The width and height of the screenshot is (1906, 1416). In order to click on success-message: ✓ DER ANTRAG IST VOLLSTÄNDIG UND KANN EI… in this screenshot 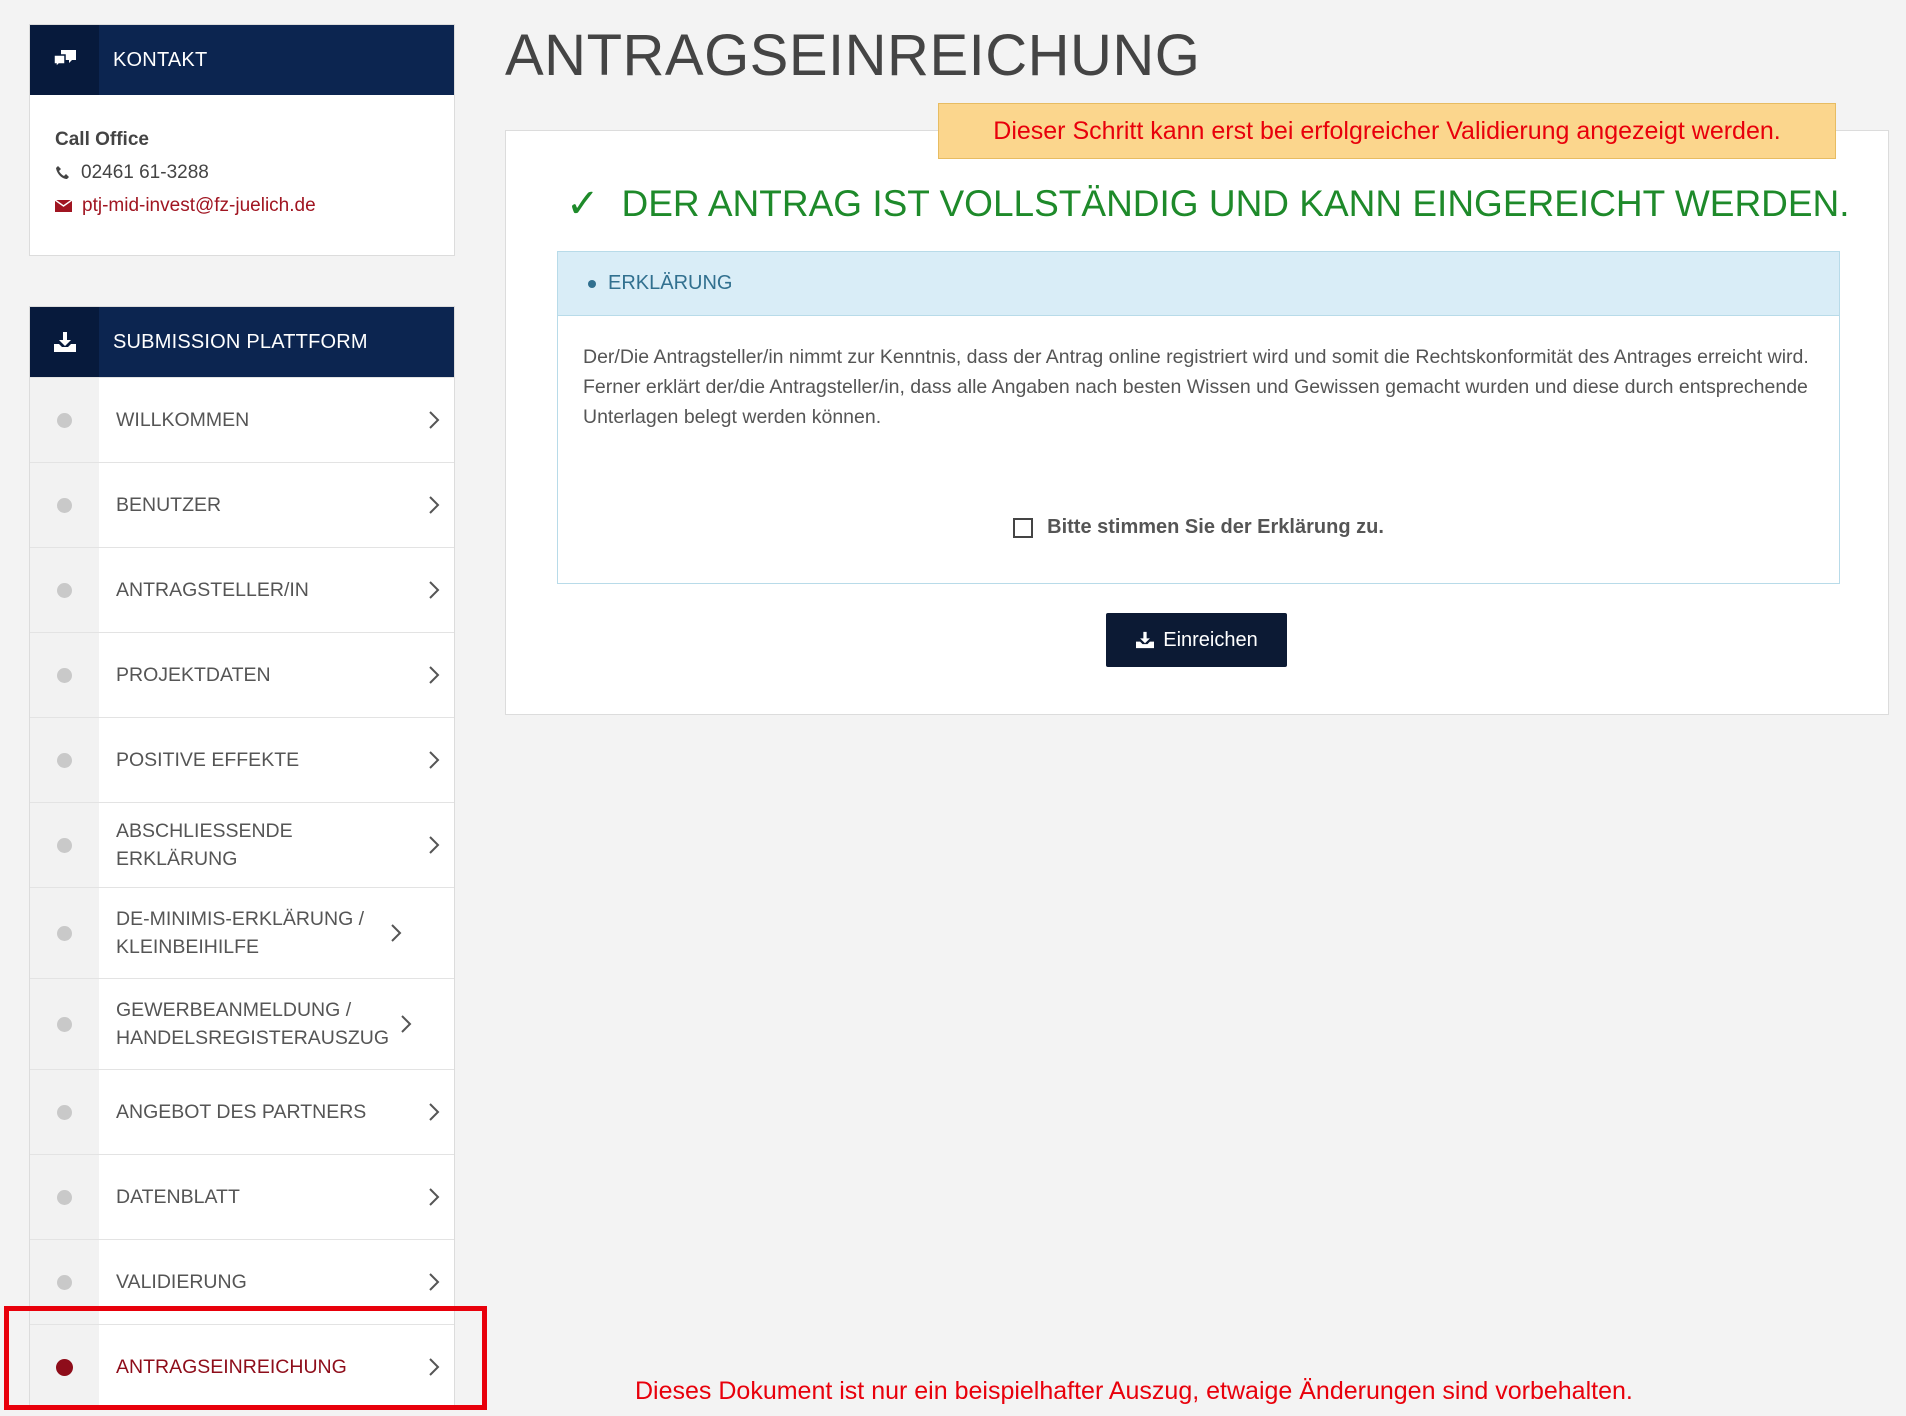, I will do `click(1208, 204)`.